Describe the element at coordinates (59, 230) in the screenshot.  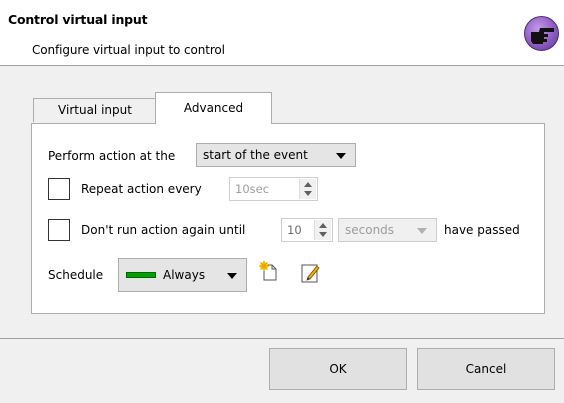
I see `dont-run-again-checkbox` at that location.